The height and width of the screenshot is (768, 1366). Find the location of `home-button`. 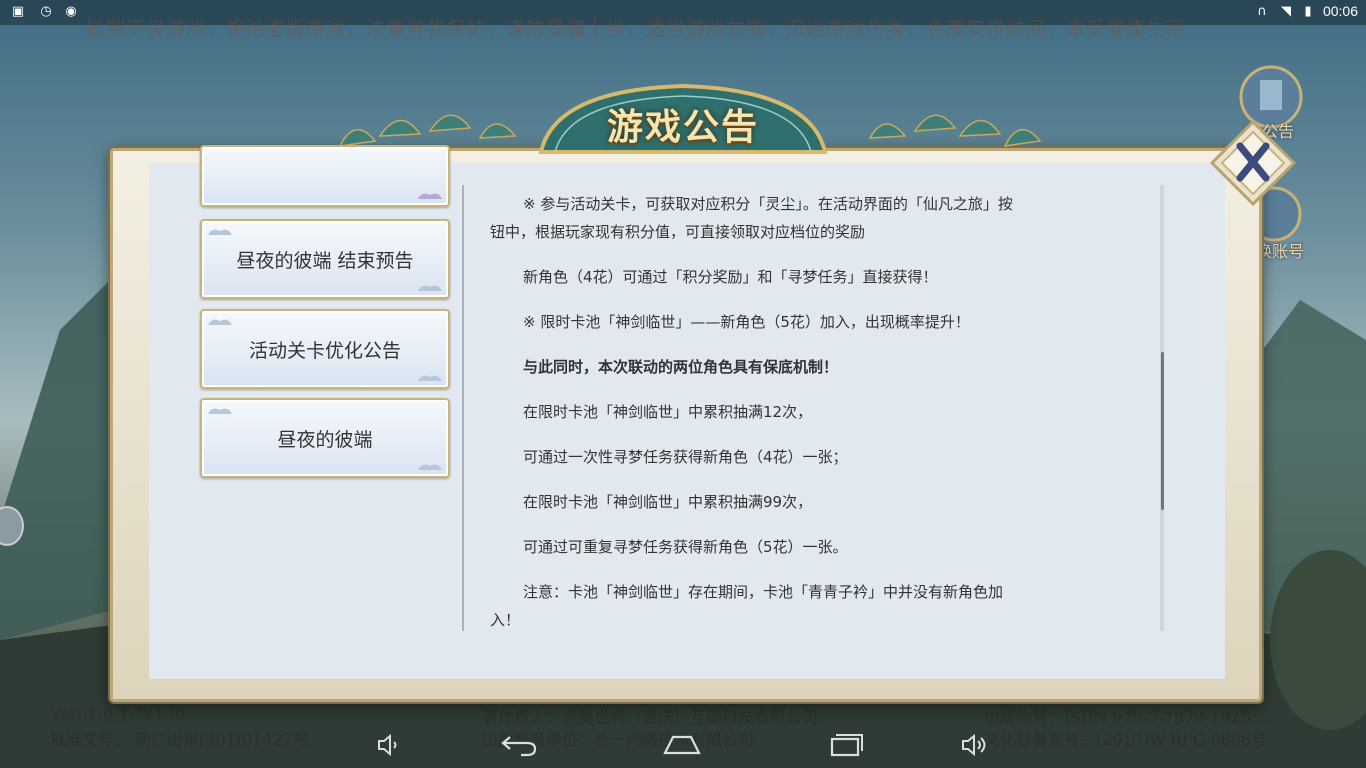

home-button is located at coordinates (682, 745).